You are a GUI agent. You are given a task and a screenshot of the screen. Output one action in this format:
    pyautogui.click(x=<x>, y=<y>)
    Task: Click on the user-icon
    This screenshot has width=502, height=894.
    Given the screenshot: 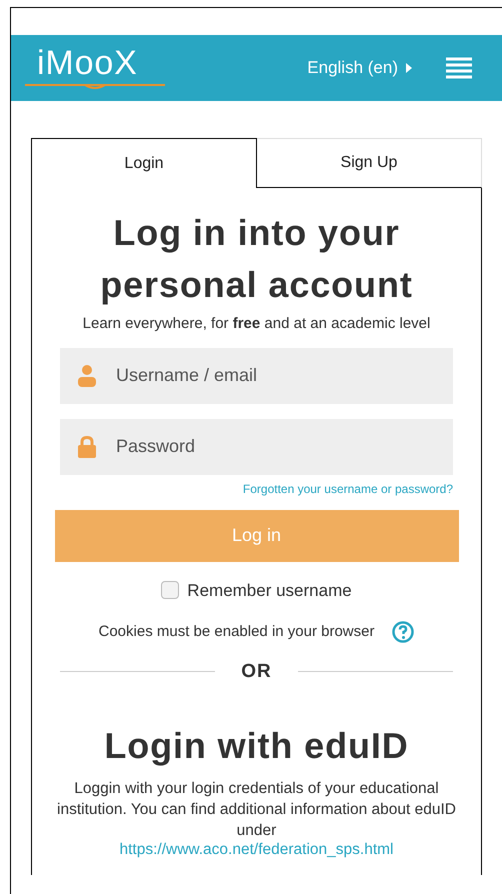 What is the action you would take?
    pyautogui.click(x=87, y=375)
    